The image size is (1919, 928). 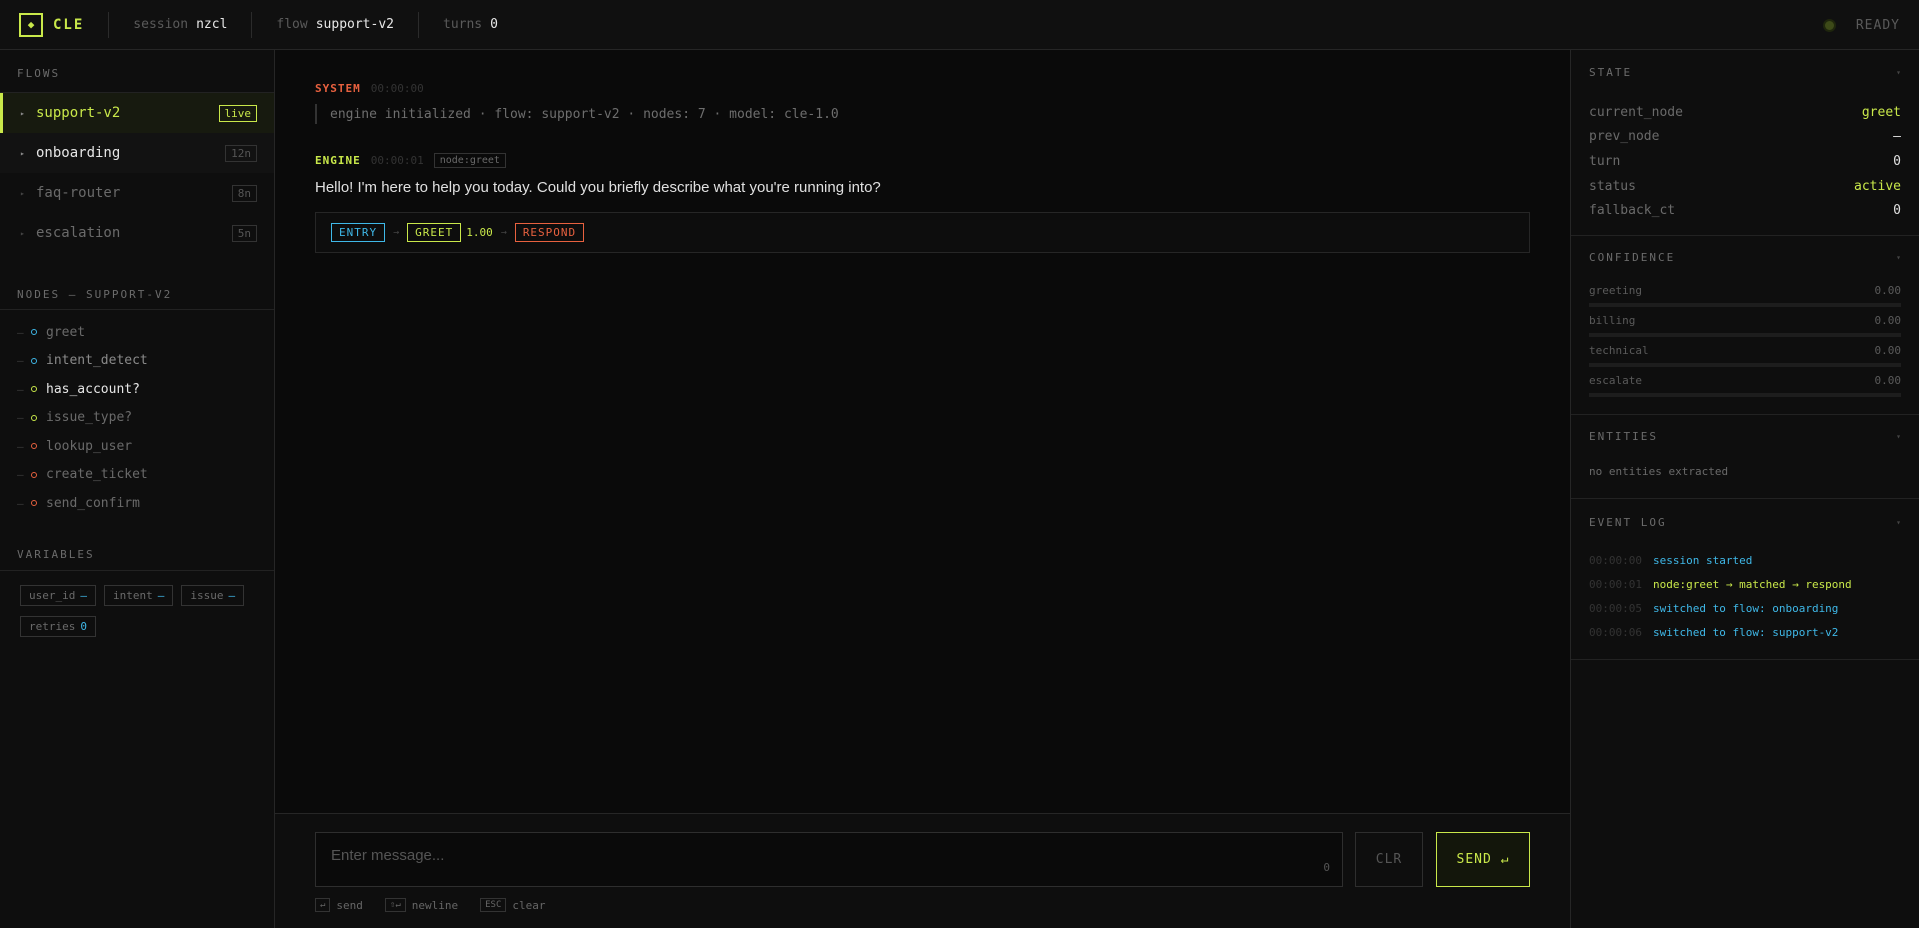 What do you see at coordinates (338, 88) in the screenshot?
I see `message-role: SYSTEM` at bounding box center [338, 88].